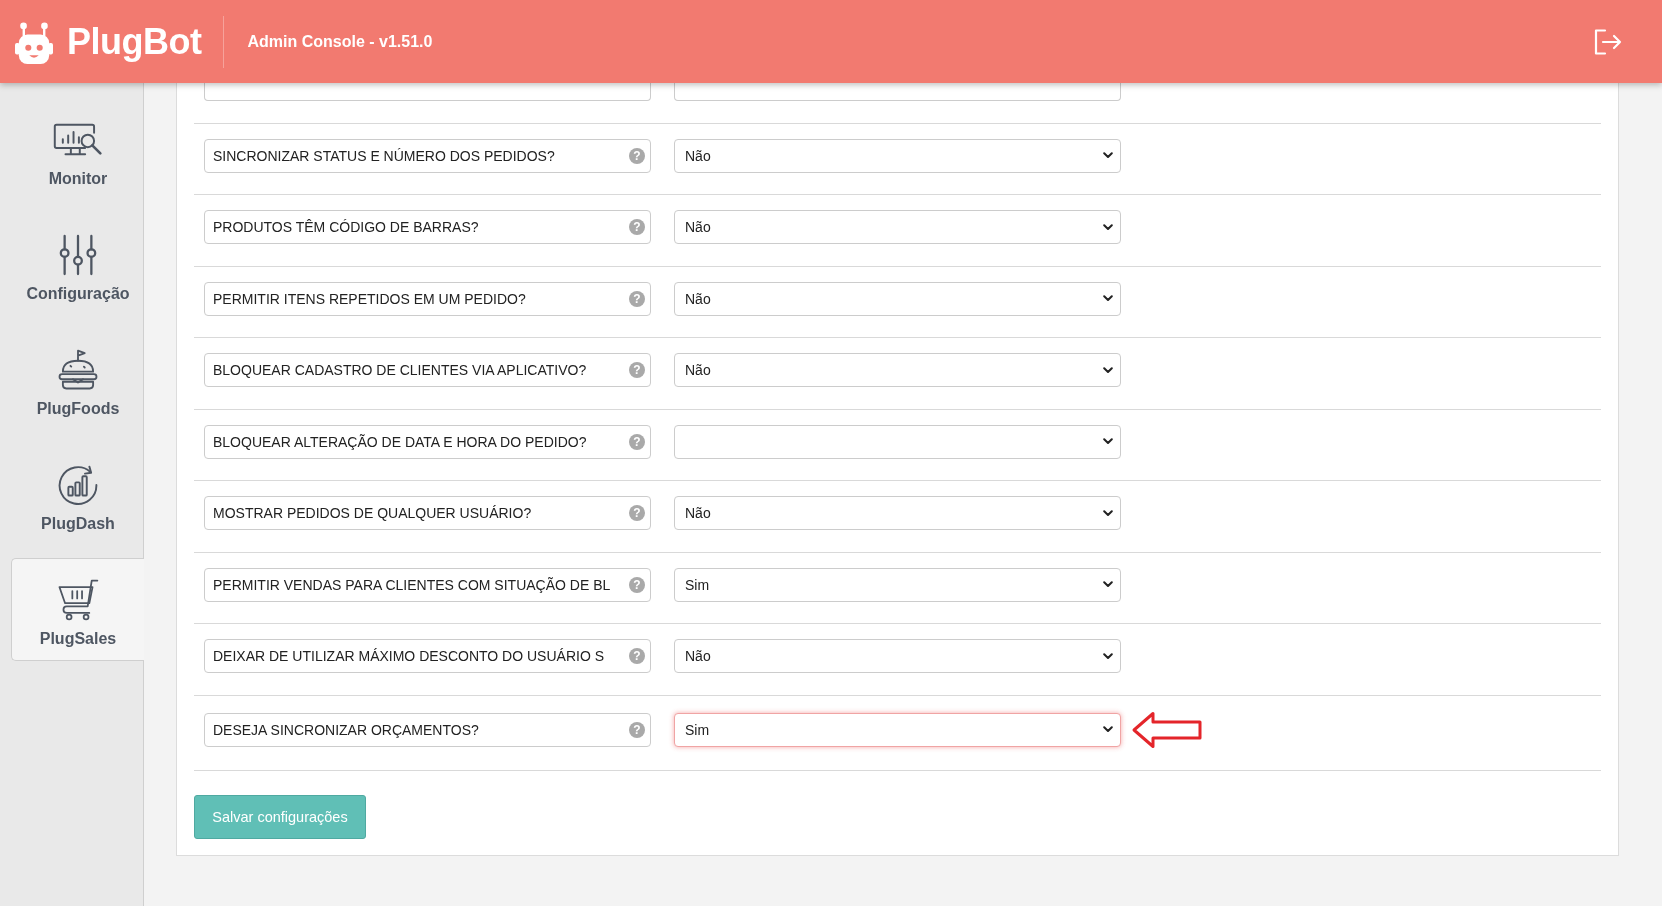  I want to click on setting-name-field: DESEJA SINCRONIZAR ORÇAMENTOS? ?, so click(427, 729).